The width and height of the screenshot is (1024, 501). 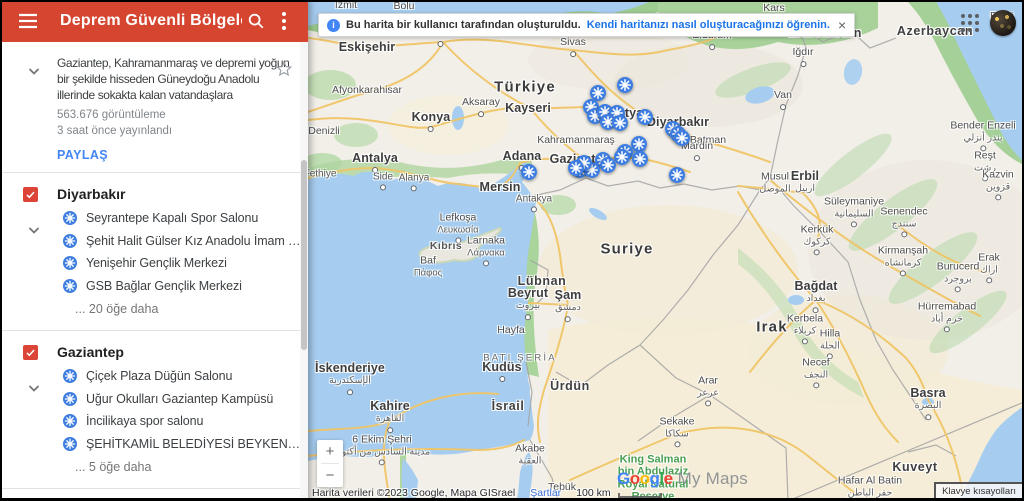 I want to click on view-count: 563.676 görüntüleme, so click(x=111, y=115).